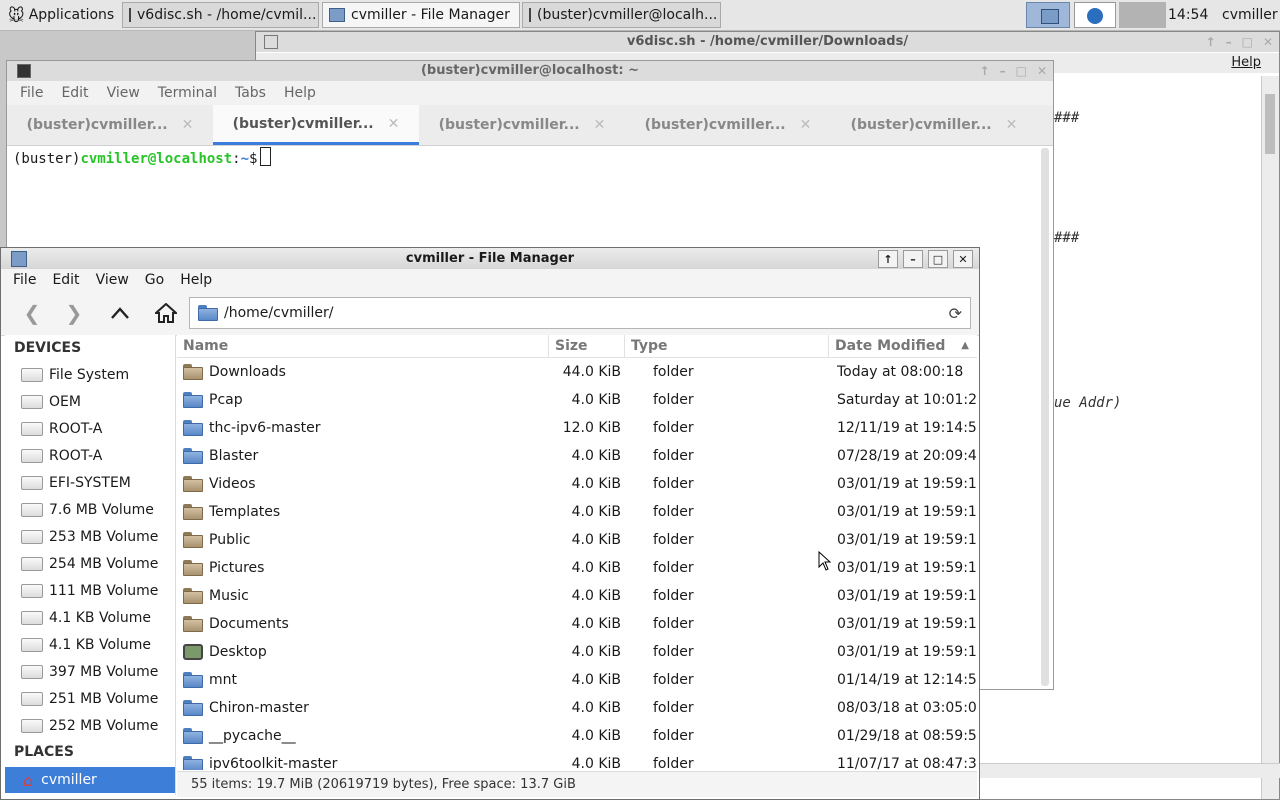 The image size is (1280, 800). What do you see at coordinates (1250, 15) in the screenshot?
I see `user-menu: cvmiller` at bounding box center [1250, 15].